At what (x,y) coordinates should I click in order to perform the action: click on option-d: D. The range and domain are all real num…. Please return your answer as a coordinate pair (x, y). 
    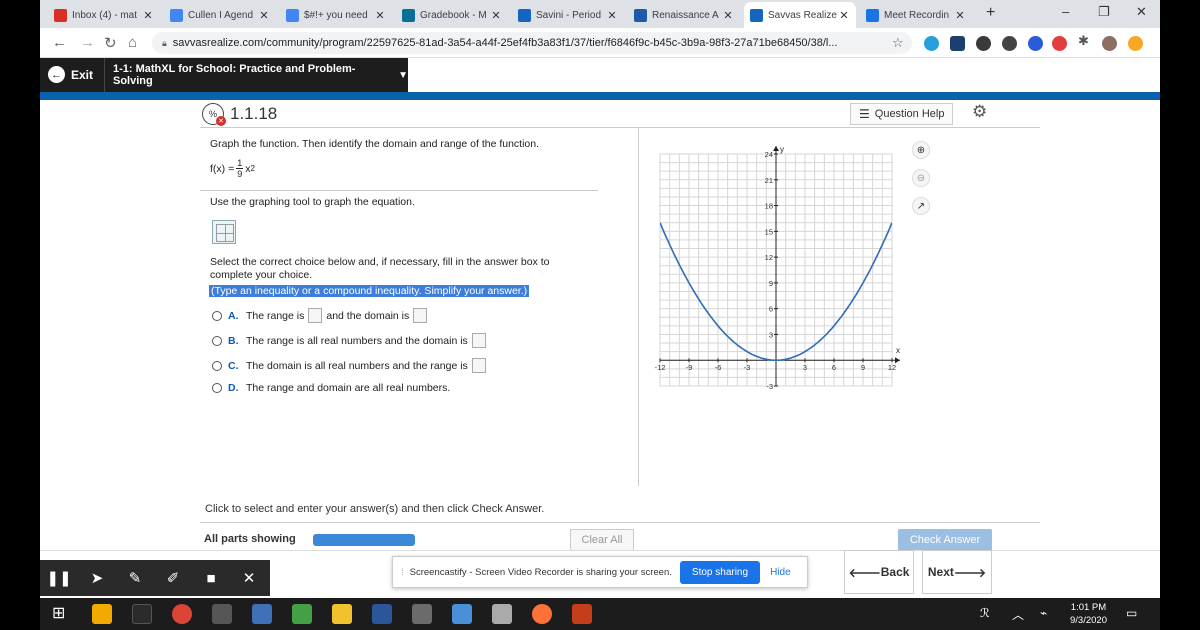
    Looking at the image, I should click on (331, 388).